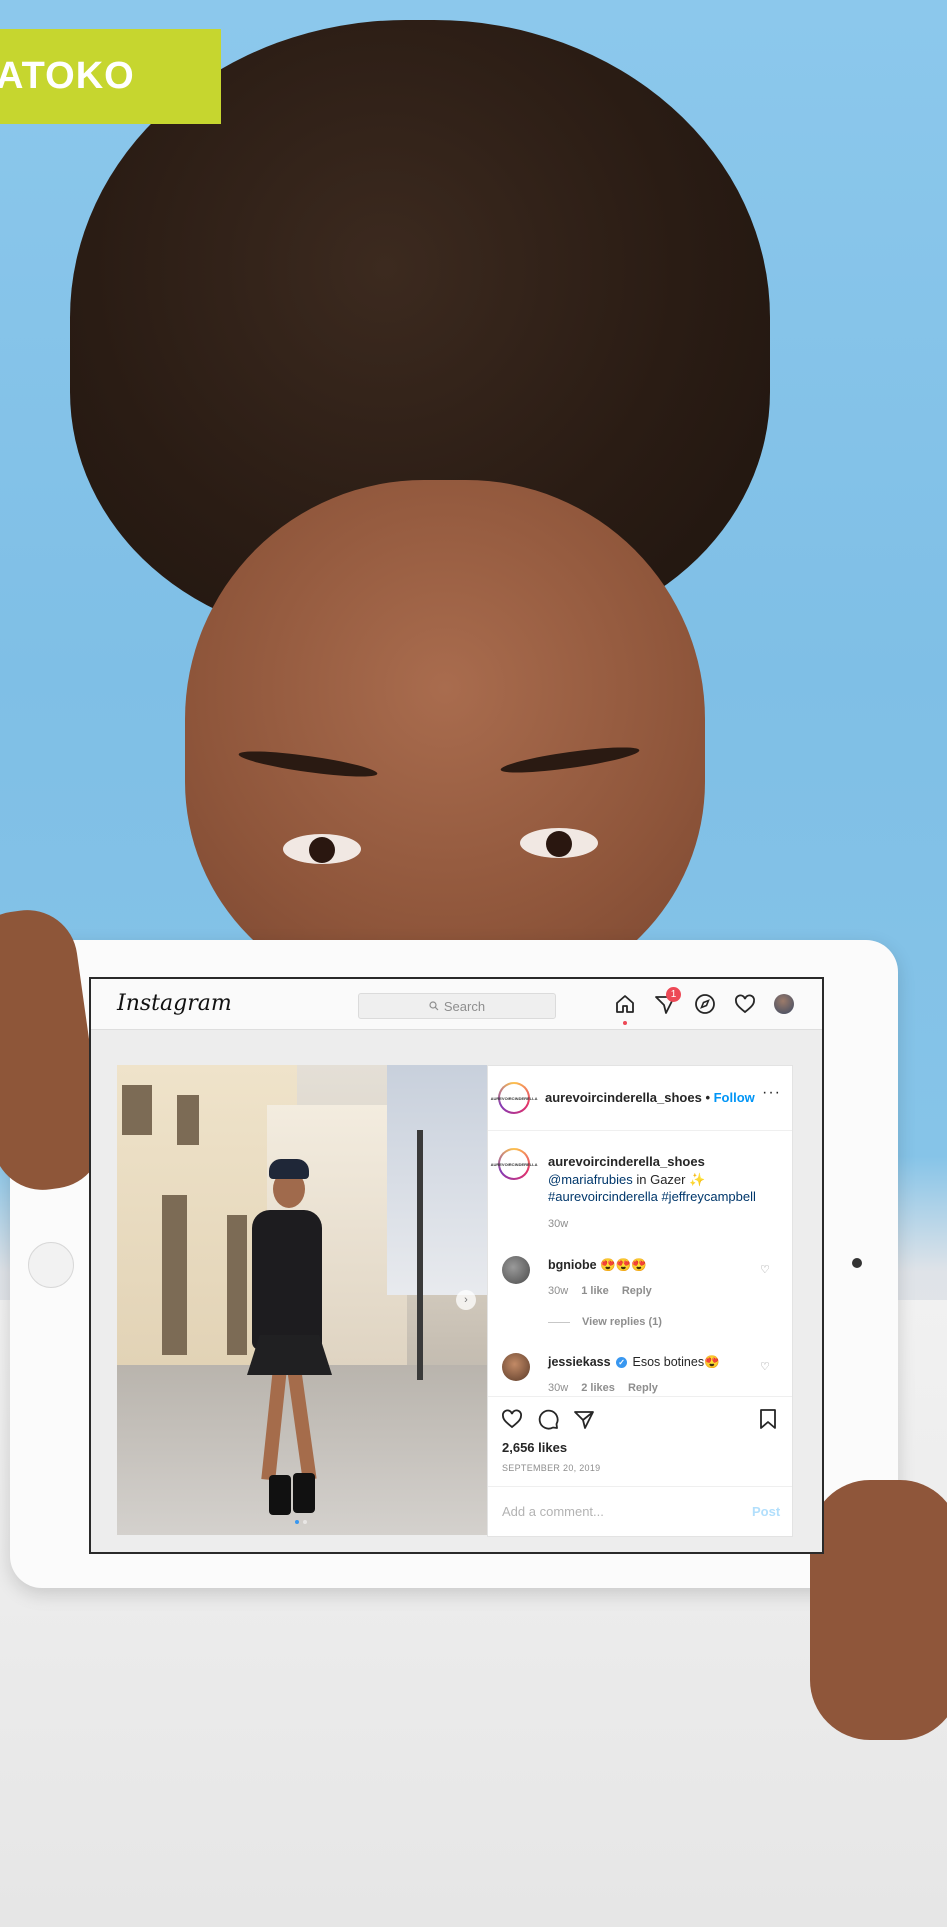 Image resolution: width=947 pixels, height=1927 pixels. I want to click on post-photo: ›, so click(302, 1300).